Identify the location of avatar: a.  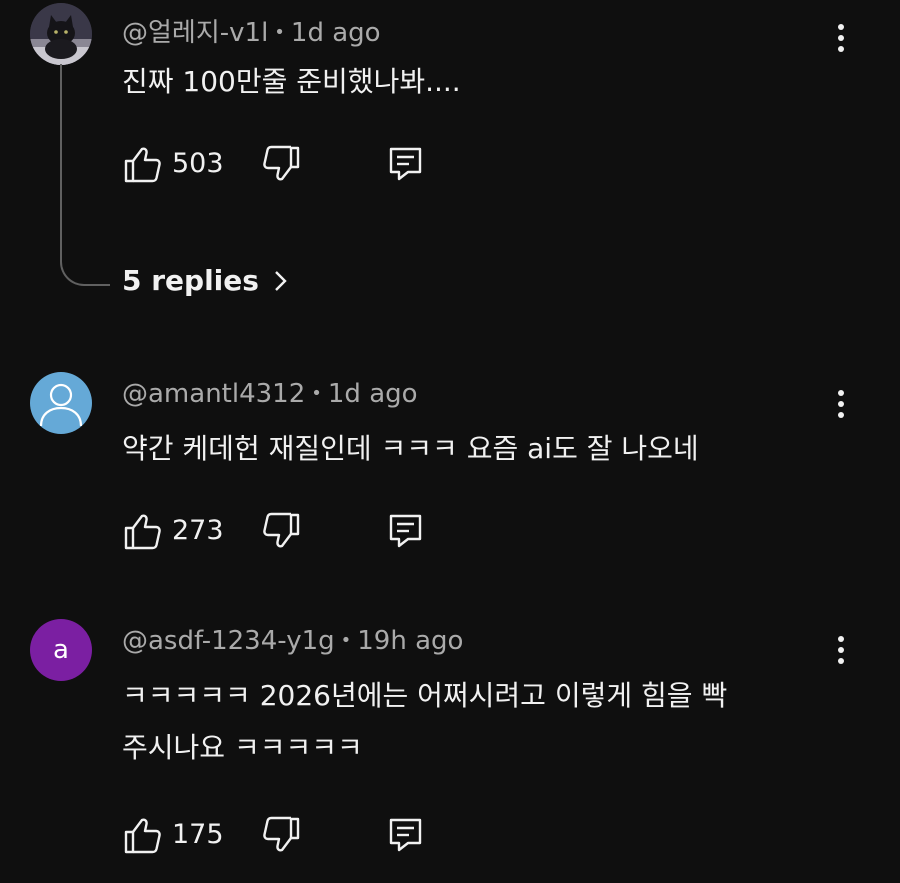
(61, 650).